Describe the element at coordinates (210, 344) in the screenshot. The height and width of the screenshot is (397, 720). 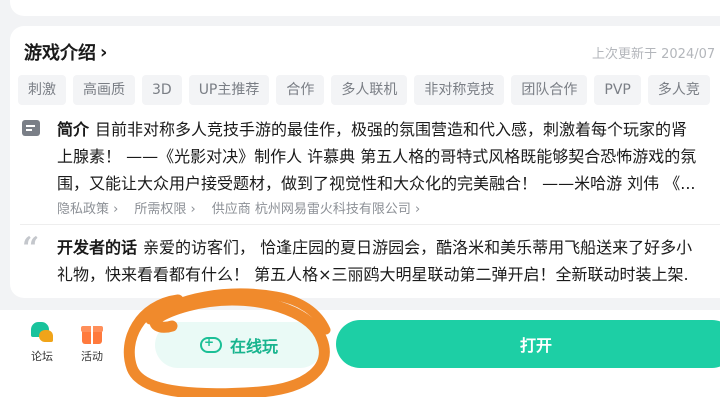
I see `gamepad-icon` at that location.